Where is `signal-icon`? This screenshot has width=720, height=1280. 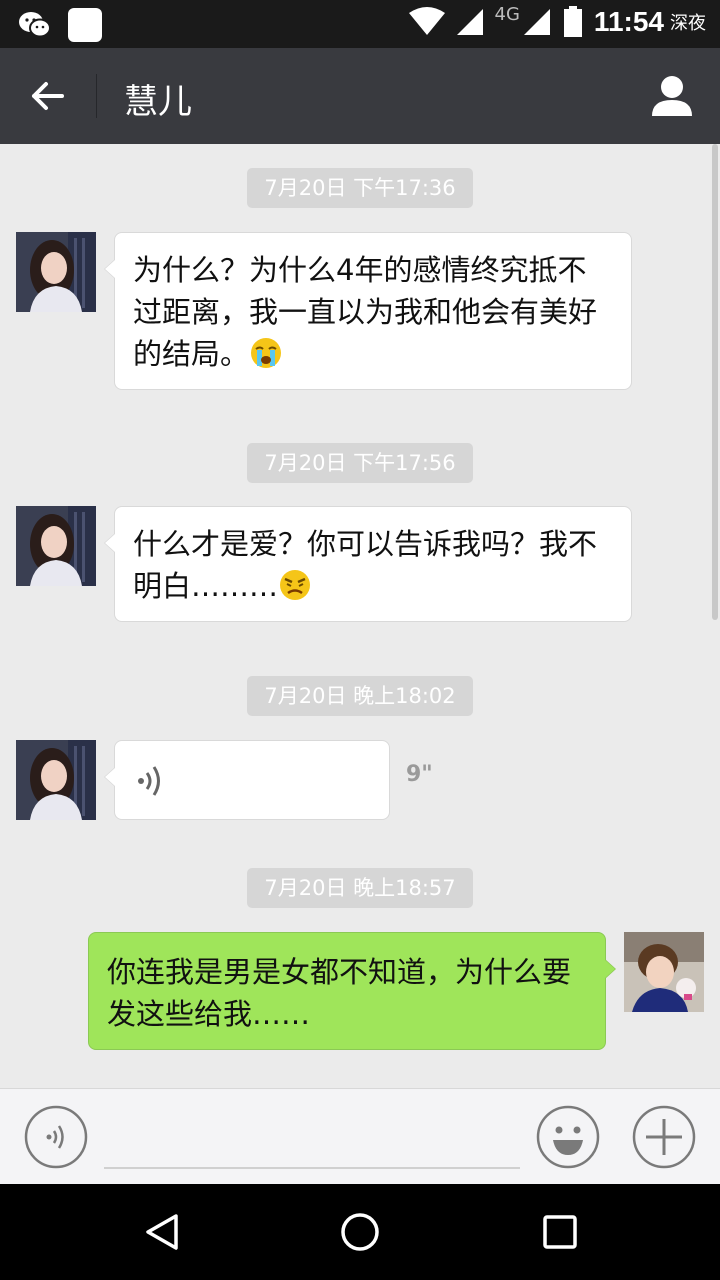 signal-icon is located at coordinates (469, 22).